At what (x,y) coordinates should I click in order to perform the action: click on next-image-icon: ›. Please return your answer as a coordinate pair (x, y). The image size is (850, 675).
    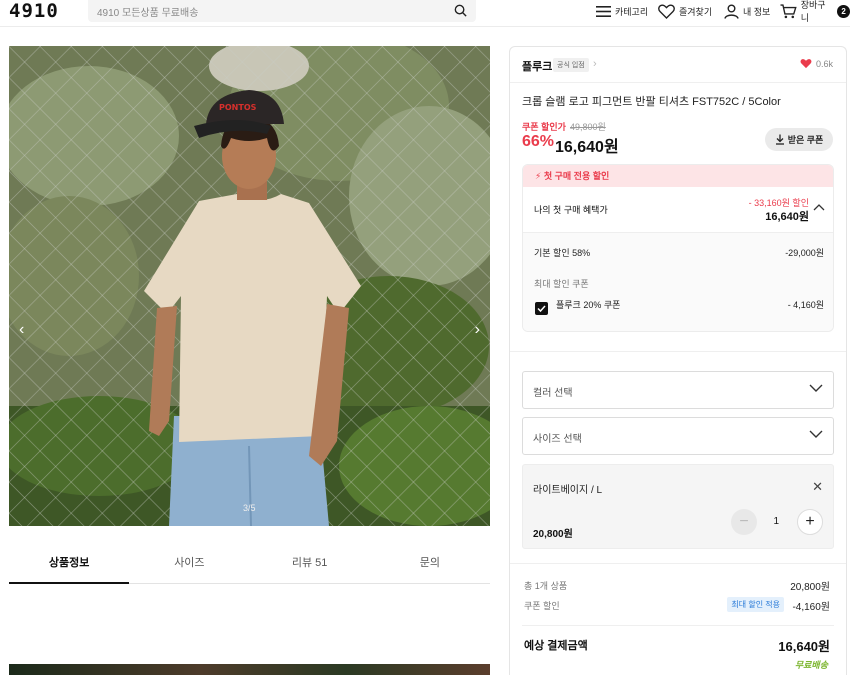
    Looking at the image, I should click on (477, 330).